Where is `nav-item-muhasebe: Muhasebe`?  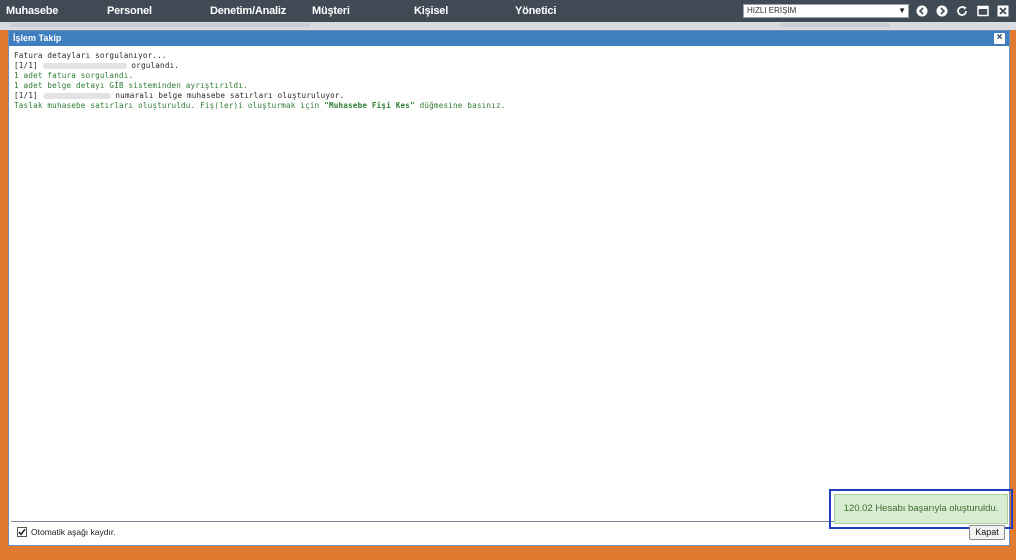 nav-item-muhasebe: Muhasebe is located at coordinates (32, 11).